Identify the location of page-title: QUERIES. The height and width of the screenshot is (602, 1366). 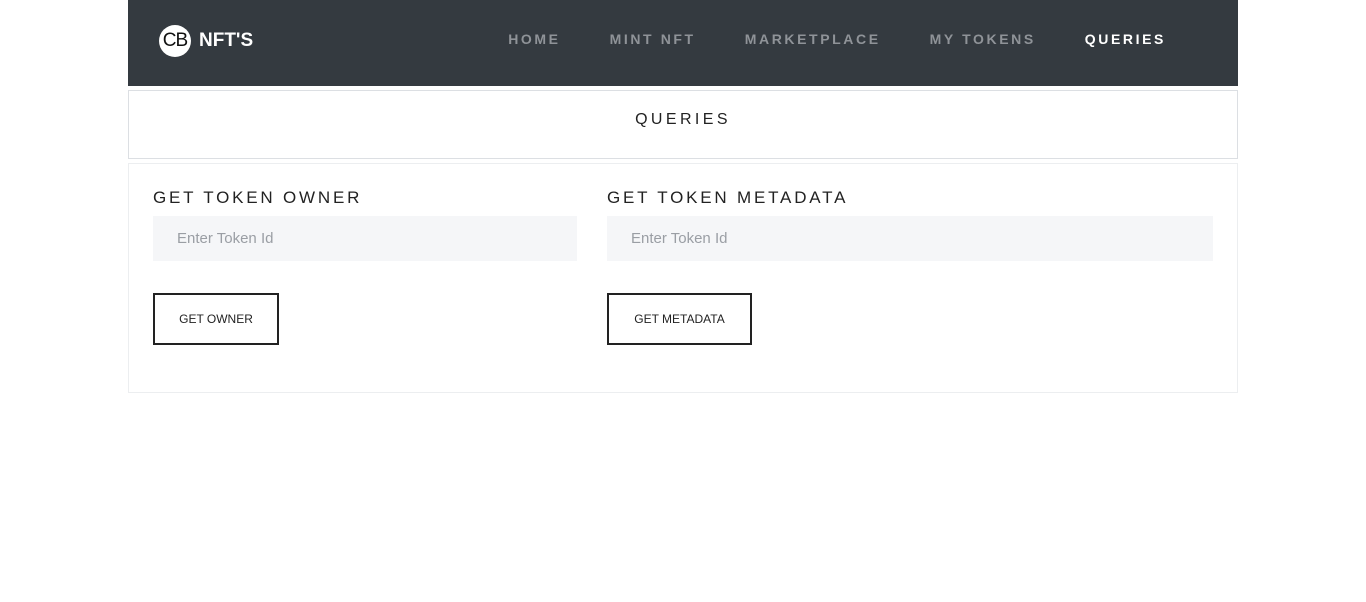
(683, 119).